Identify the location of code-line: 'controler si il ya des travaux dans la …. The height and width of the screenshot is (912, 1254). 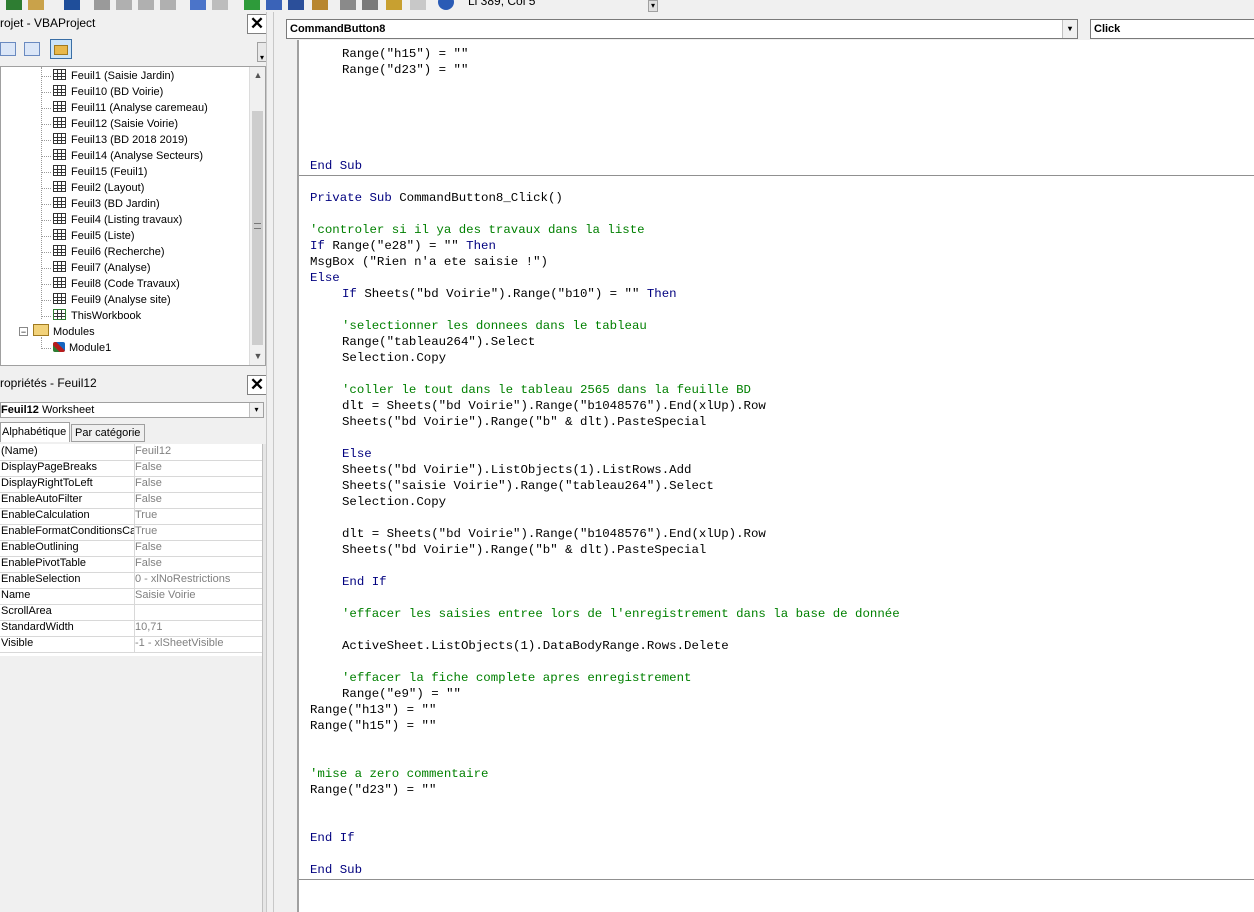
(477, 230).